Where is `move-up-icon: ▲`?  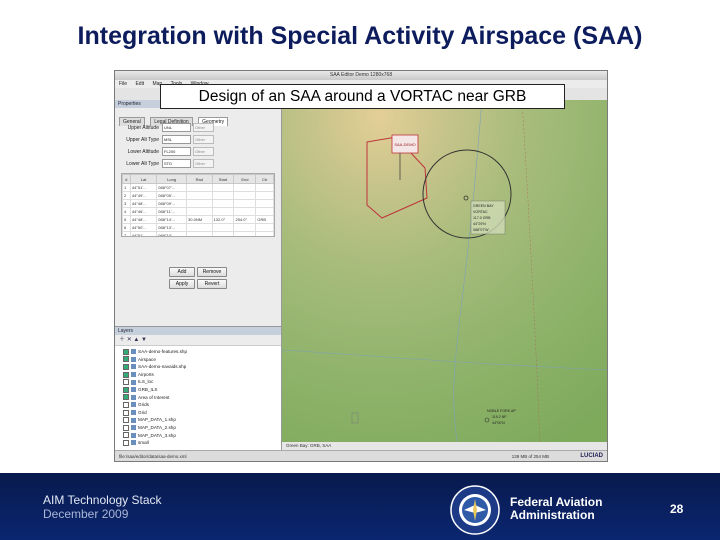 move-up-icon: ▲ is located at coordinates (136, 340).